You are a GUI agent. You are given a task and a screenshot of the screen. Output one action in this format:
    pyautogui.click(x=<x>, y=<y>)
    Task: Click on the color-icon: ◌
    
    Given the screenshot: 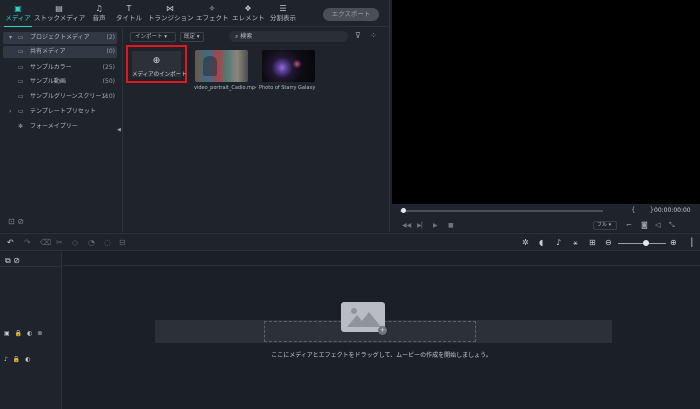 What is the action you would take?
    pyautogui.click(x=107, y=242)
    